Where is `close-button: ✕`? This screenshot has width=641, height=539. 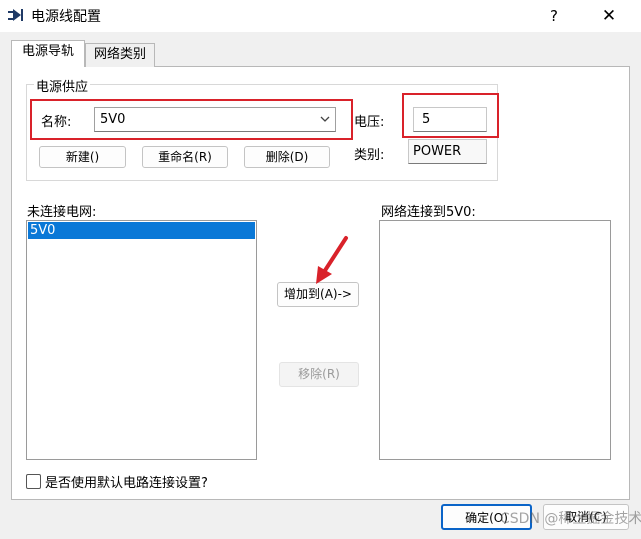 close-button: ✕ is located at coordinates (609, 16).